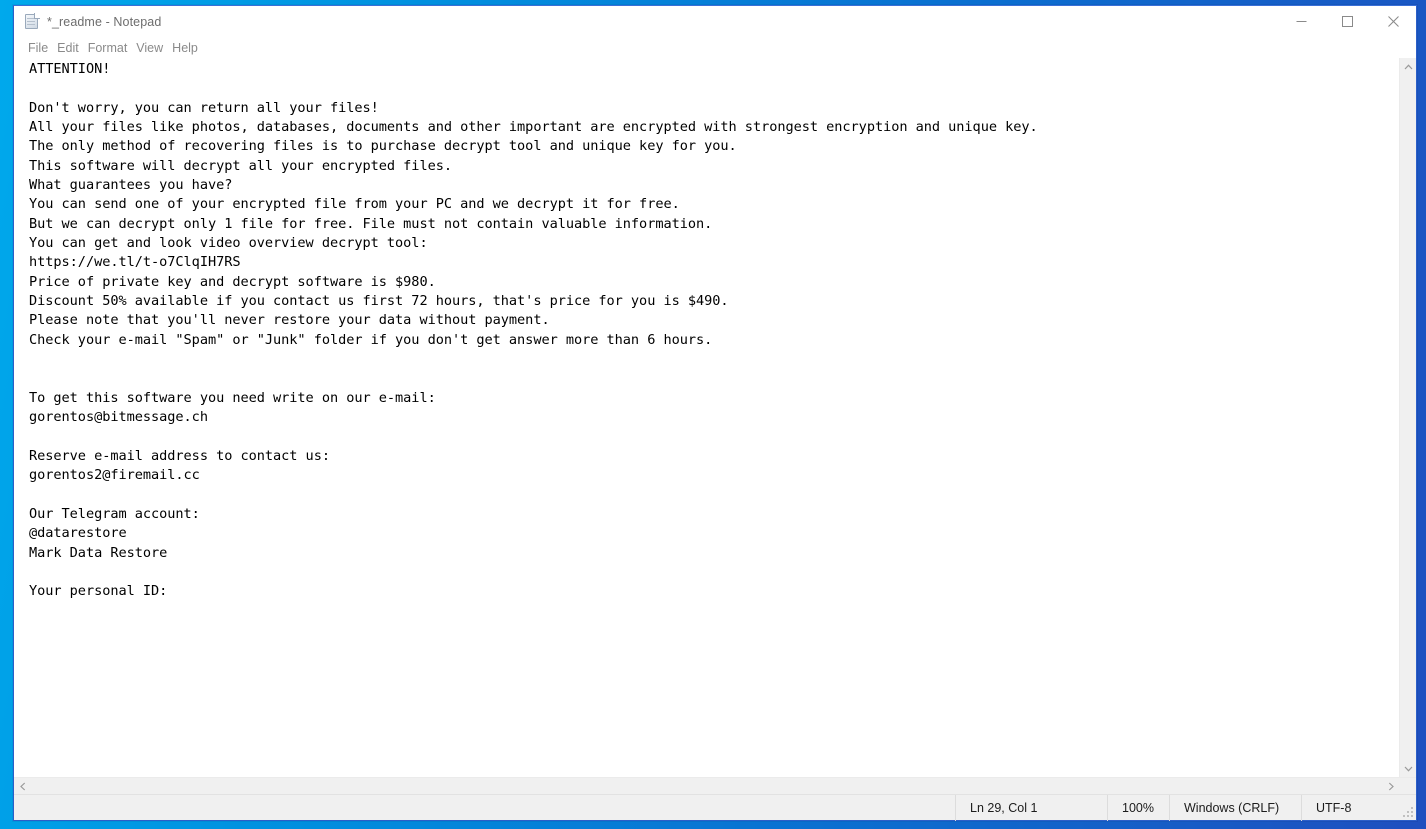 This screenshot has height=829, width=1426. I want to click on notepad-icon, so click(31, 21).